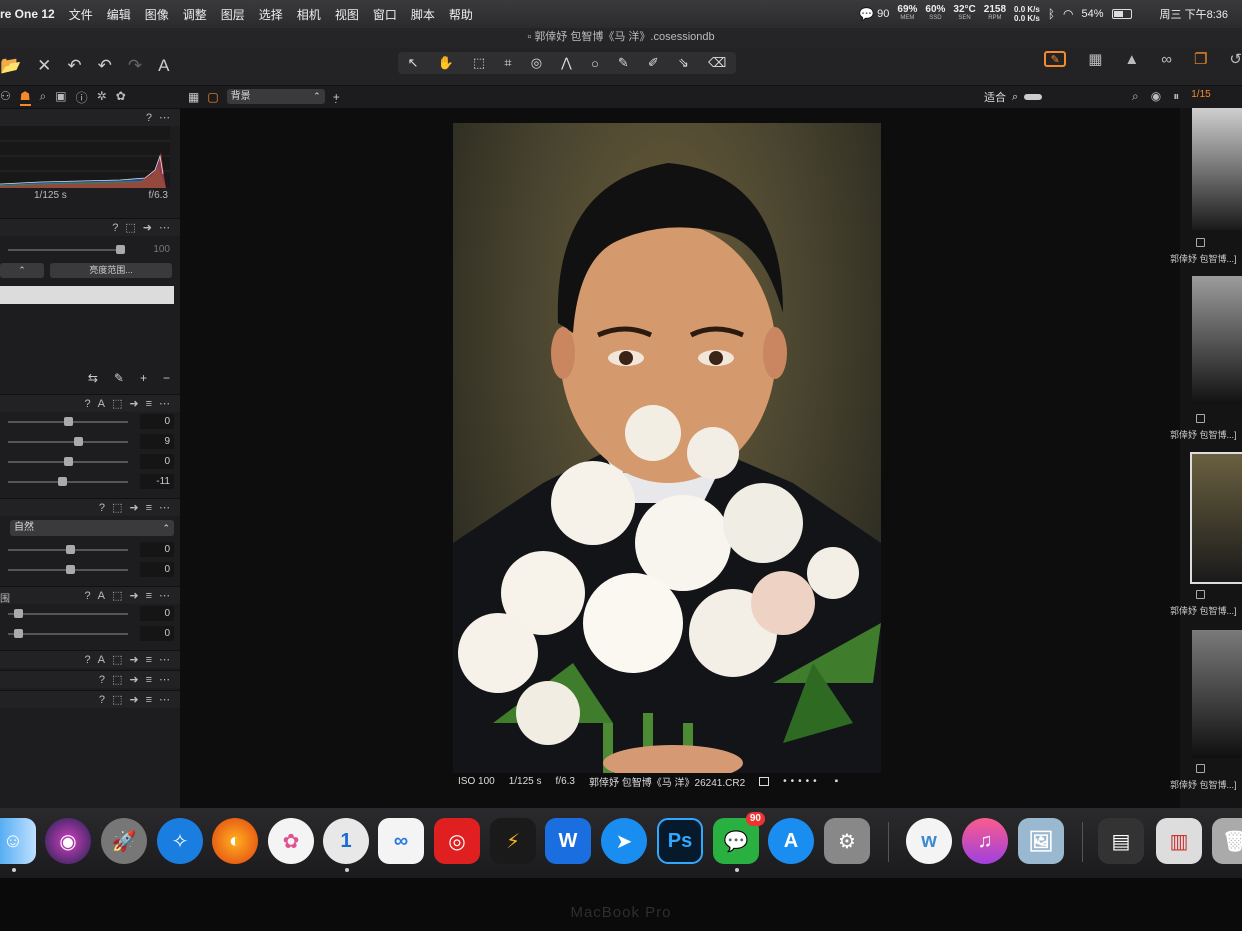 This screenshot has height=931, width=1242. I want to click on structure-slider, so click(70, 569).